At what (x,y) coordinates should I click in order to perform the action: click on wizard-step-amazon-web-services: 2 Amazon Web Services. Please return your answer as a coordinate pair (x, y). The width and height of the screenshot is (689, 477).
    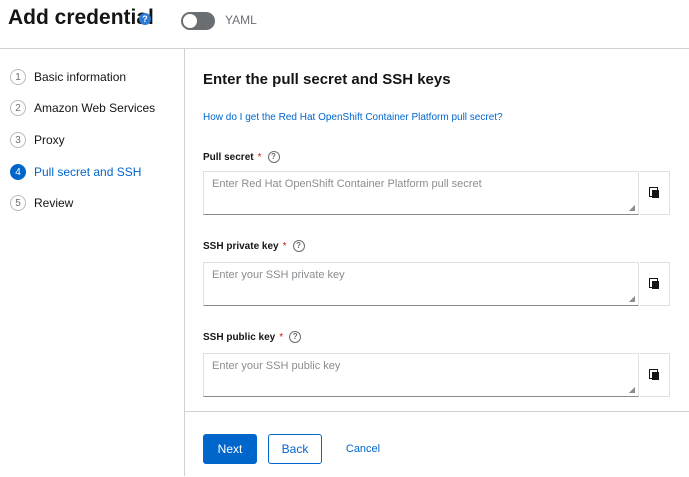
    Looking at the image, I should click on (82, 108).